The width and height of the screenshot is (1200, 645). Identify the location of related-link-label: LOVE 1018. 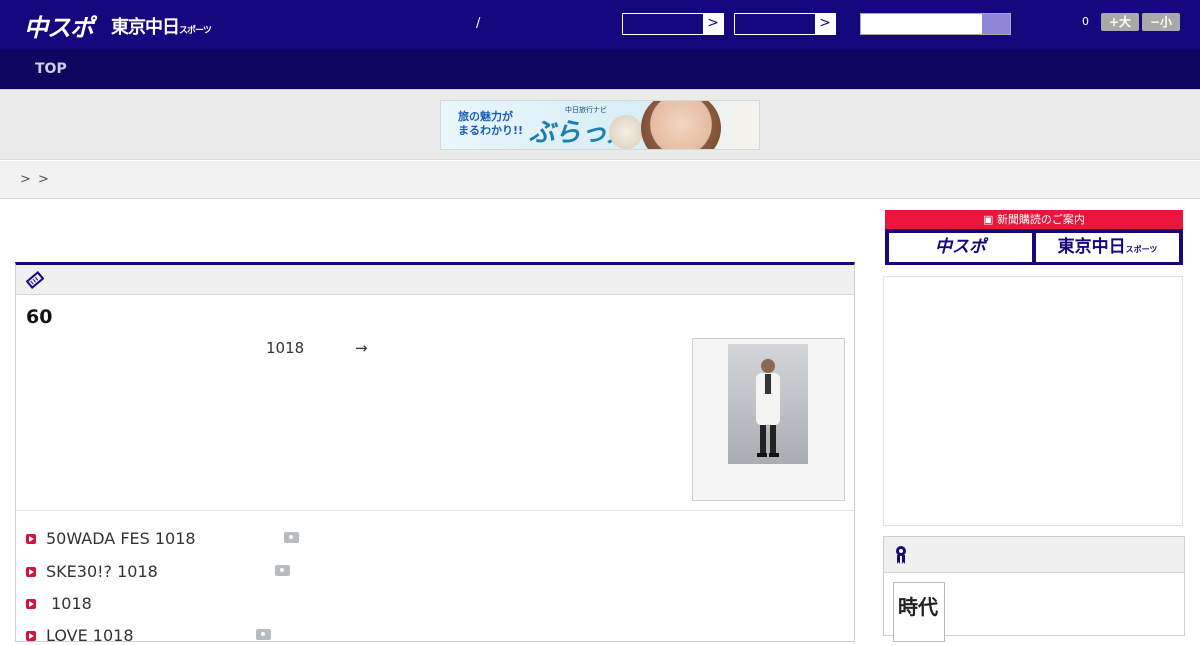
(90, 635).